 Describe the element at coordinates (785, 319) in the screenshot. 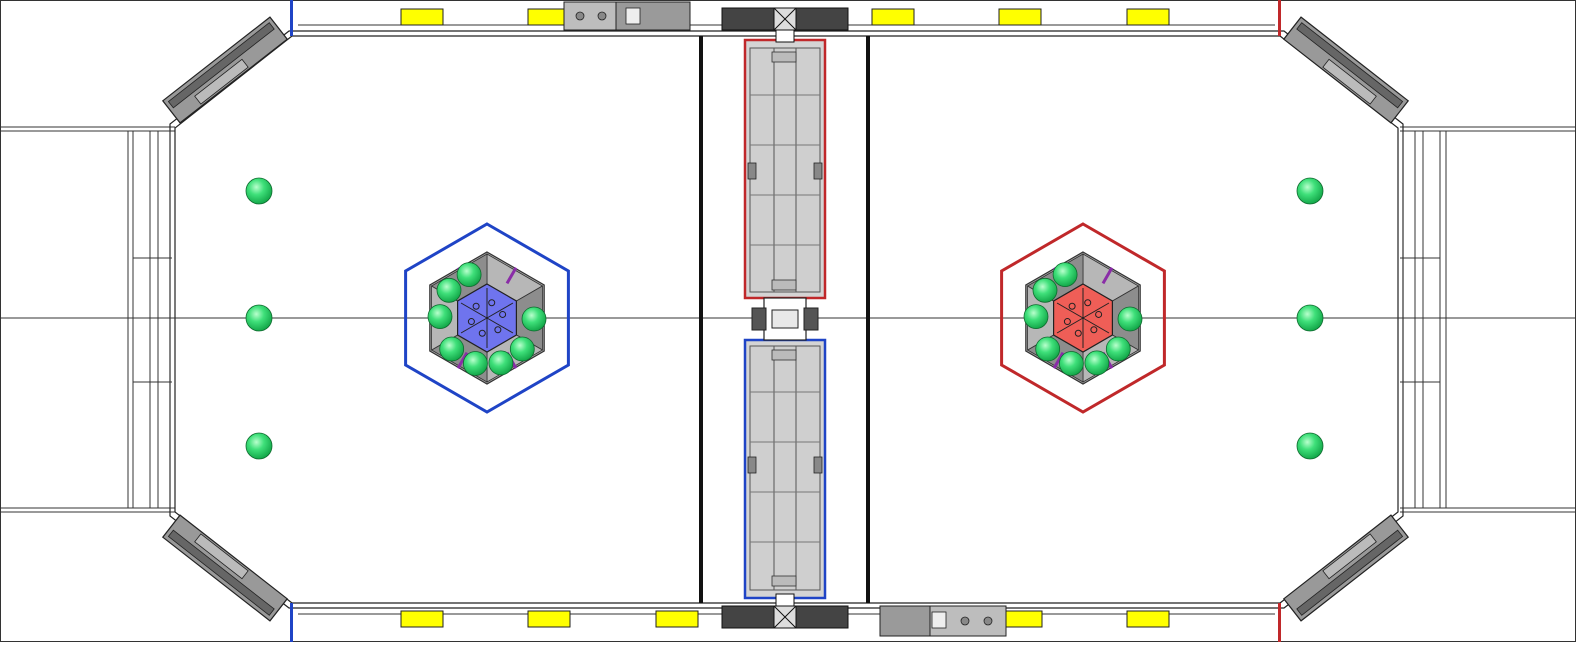

I see `bridge-pivot` at that location.